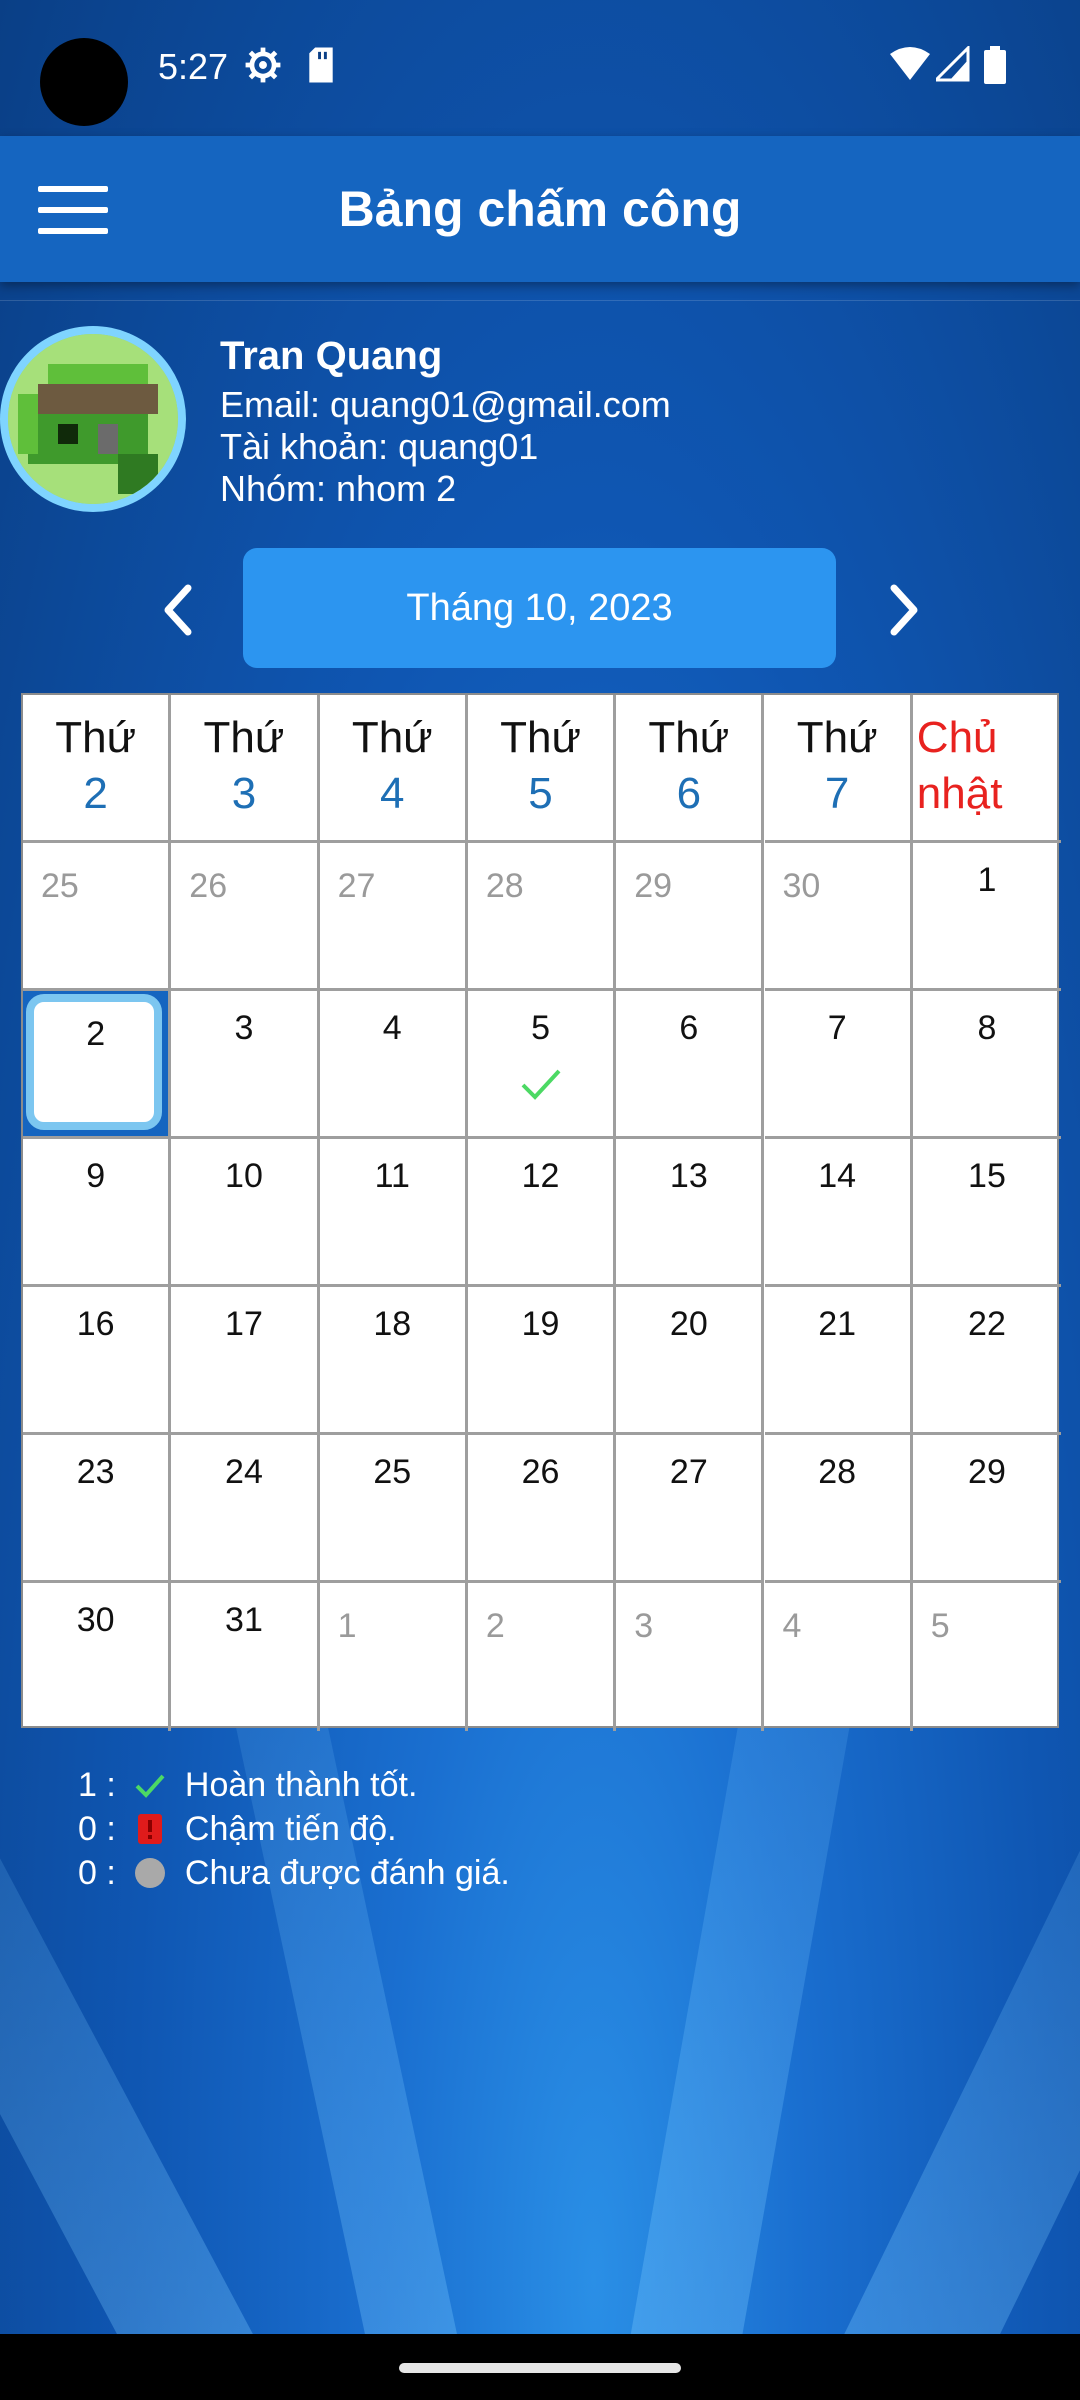 The image size is (1080, 2400). I want to click on calendar-day: 17, so click(245, 1361).